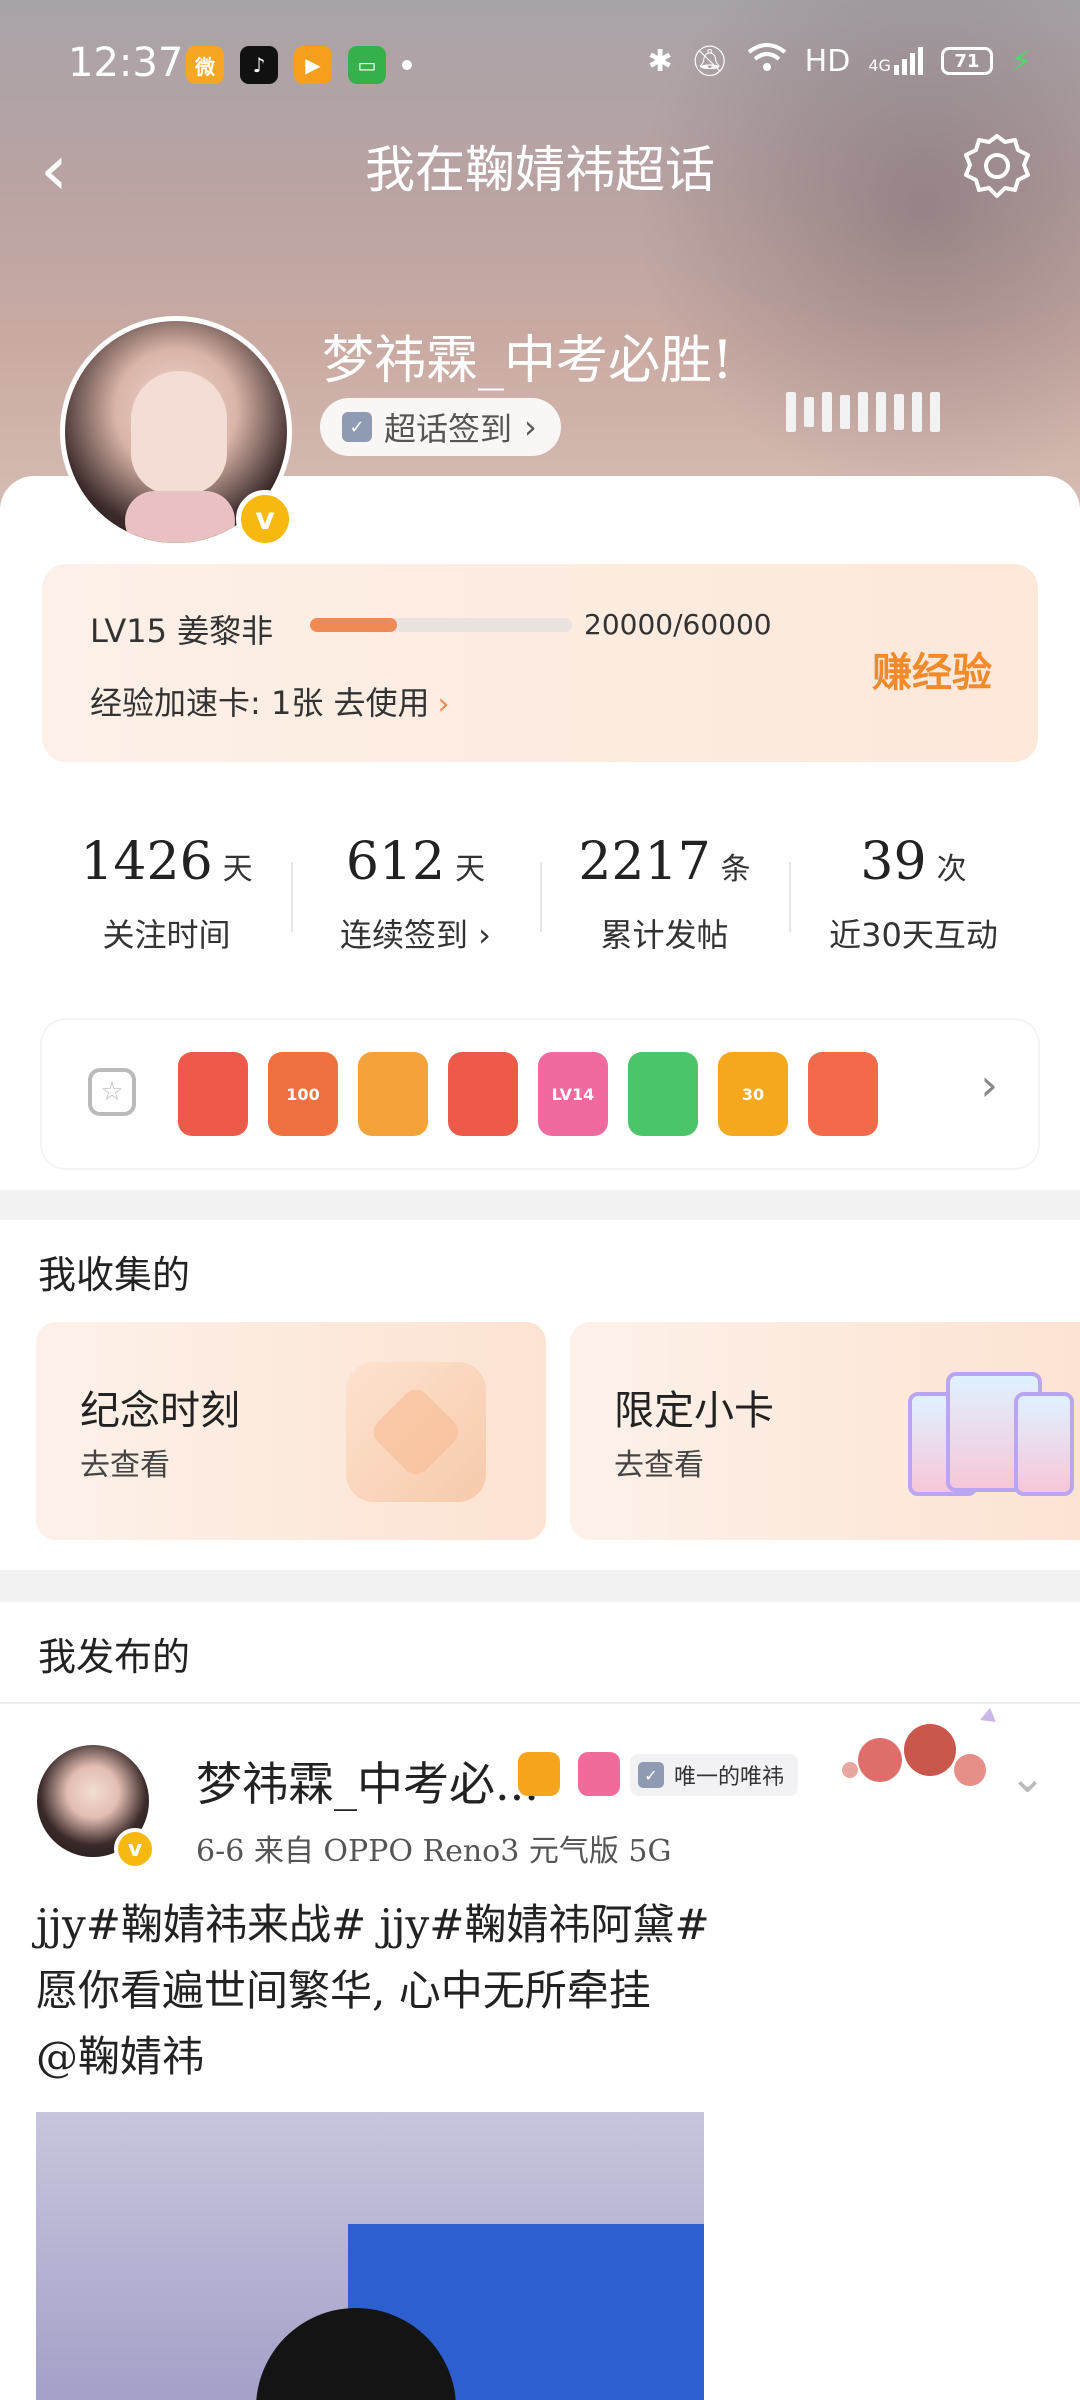 This screenshot has width=1080, height=2400. I want to click on checkin-button: ✓ 超话签到 ›, so click(440, 427).